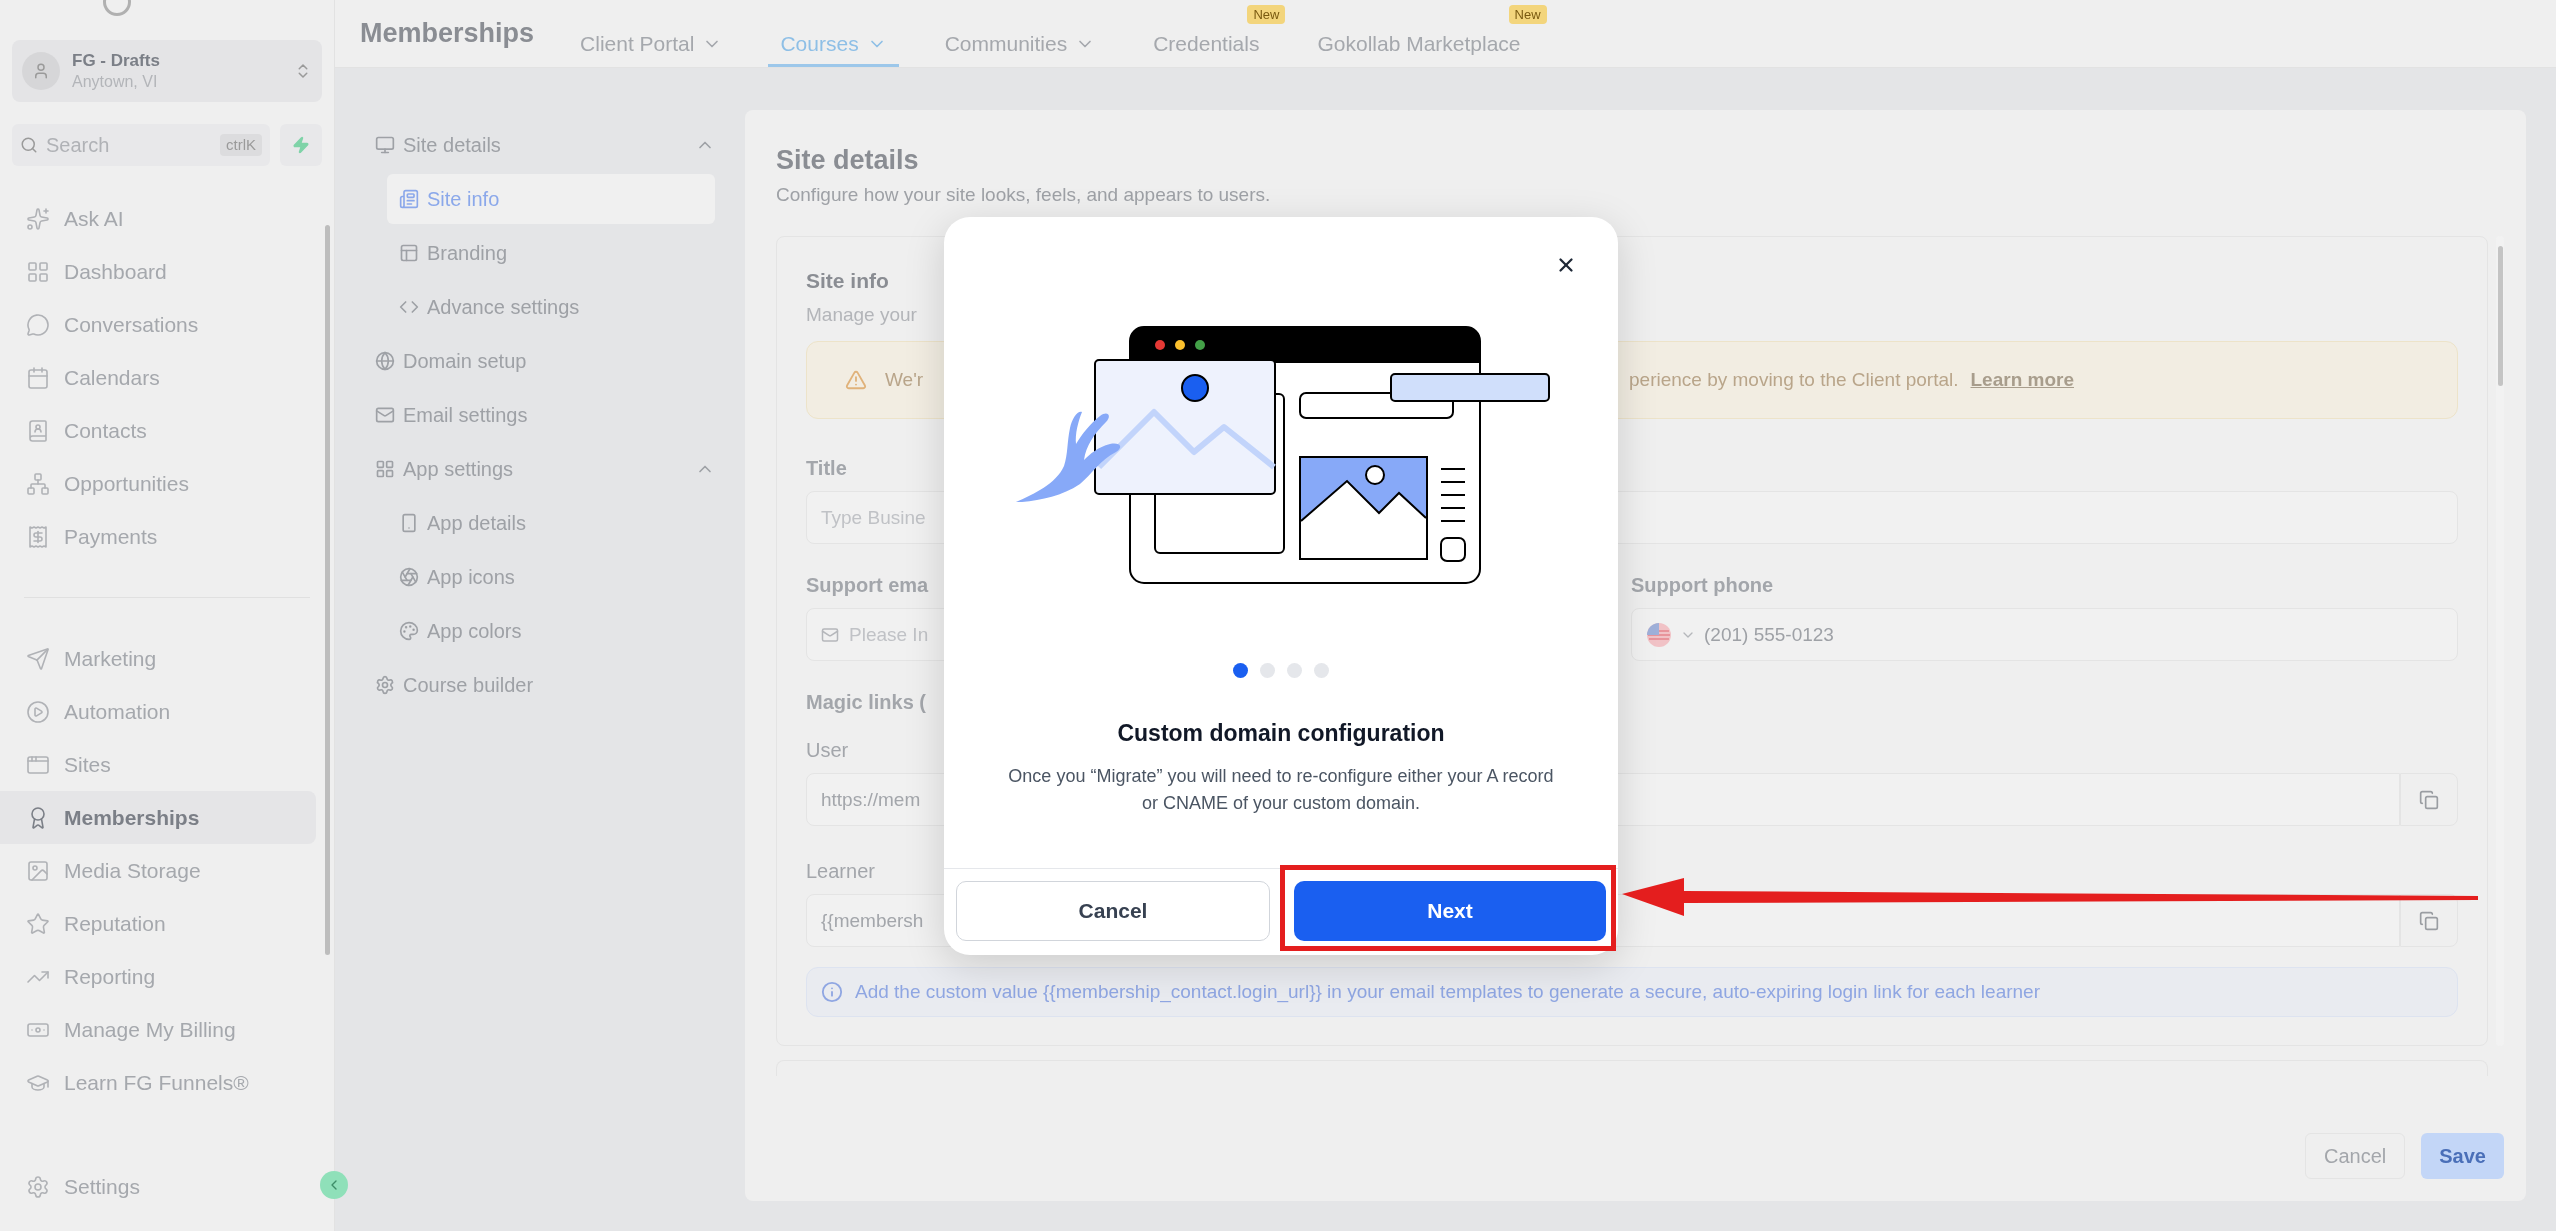  I want to click on field-label: Title, so click(826, 469).